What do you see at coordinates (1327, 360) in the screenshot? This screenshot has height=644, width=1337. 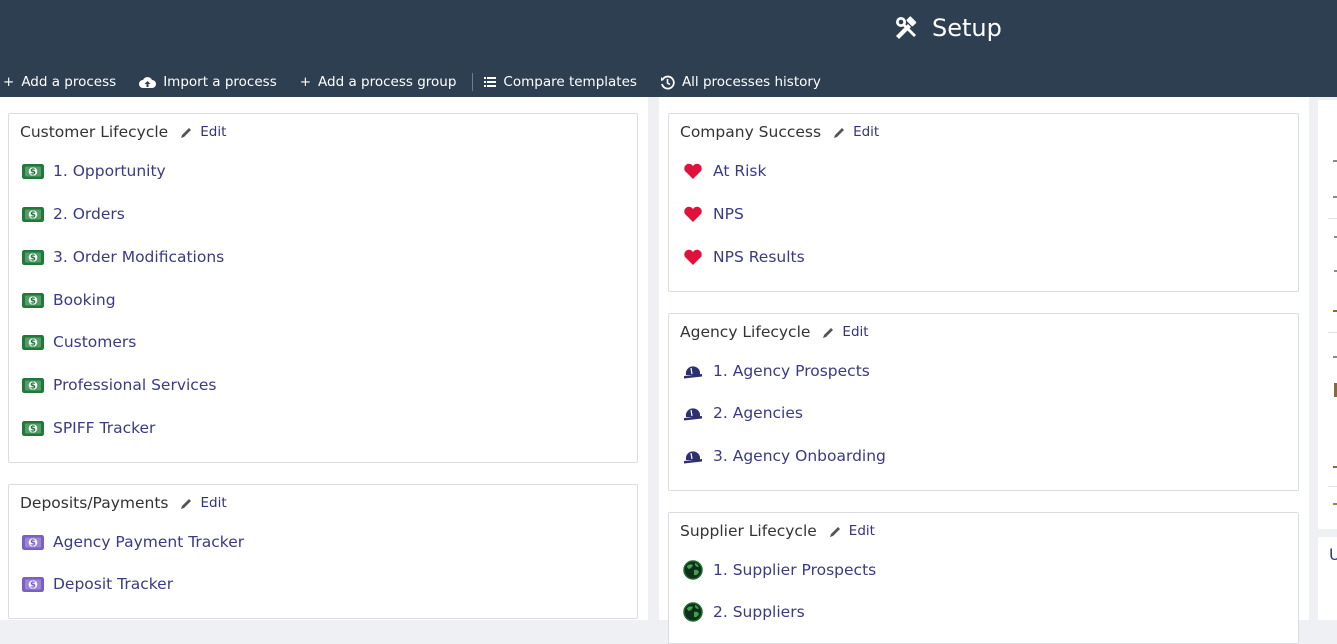 I see `process-column-right-partial: U` at bounding box center [1327, 360].